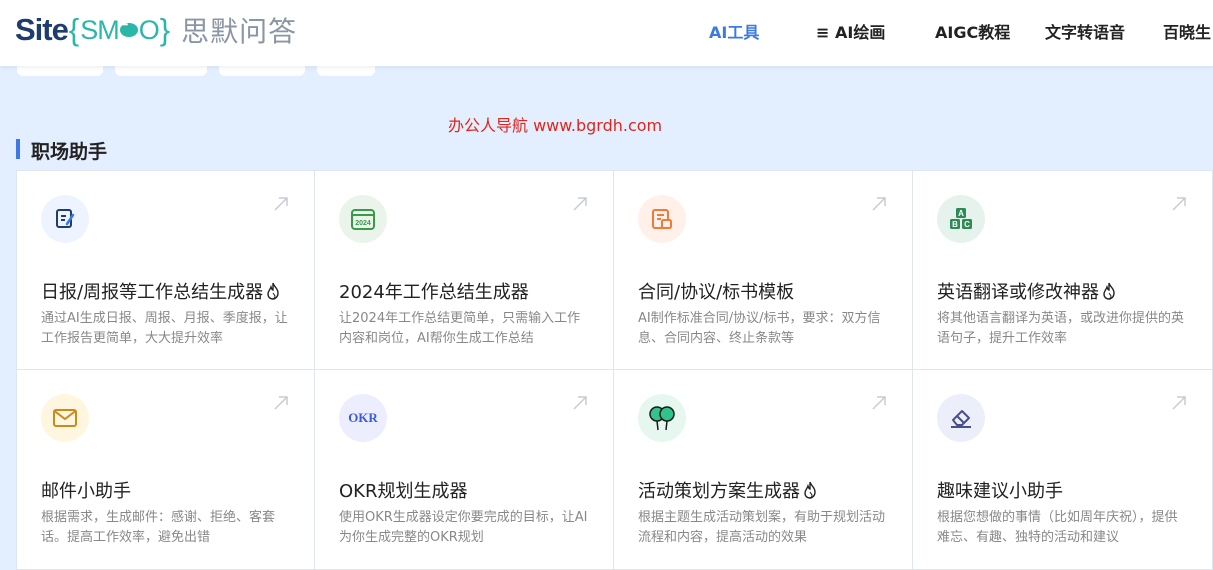 This screenshot has width=1213, height=570. Describe the element at coordinates (1061, 328) in the screenshot. I see `card-description: 将其他语言翻译为英语，或改进你提供的英语句子，提升工作效率` at that location.